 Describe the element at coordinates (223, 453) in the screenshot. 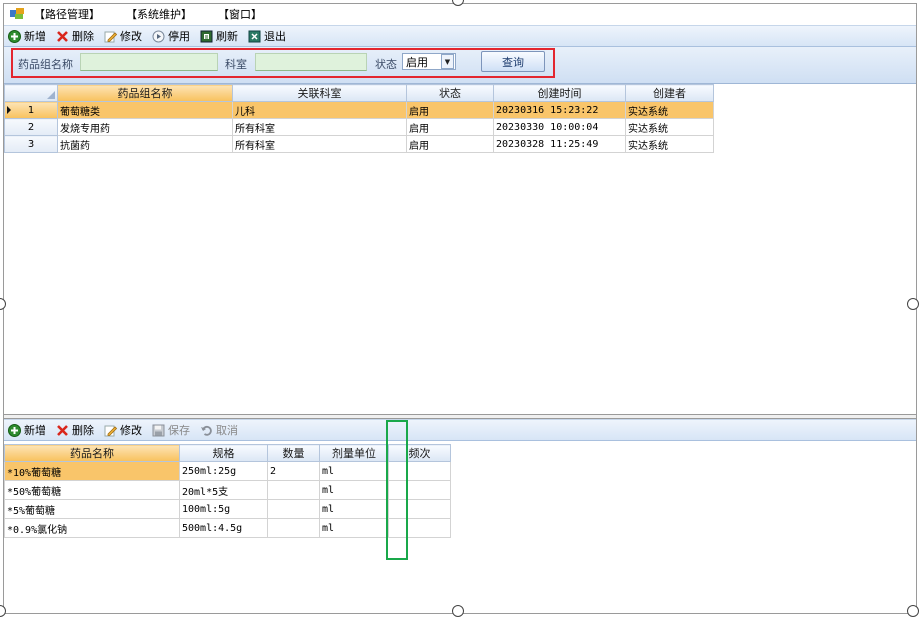

I see `col-header-spec: 规格` at that location.